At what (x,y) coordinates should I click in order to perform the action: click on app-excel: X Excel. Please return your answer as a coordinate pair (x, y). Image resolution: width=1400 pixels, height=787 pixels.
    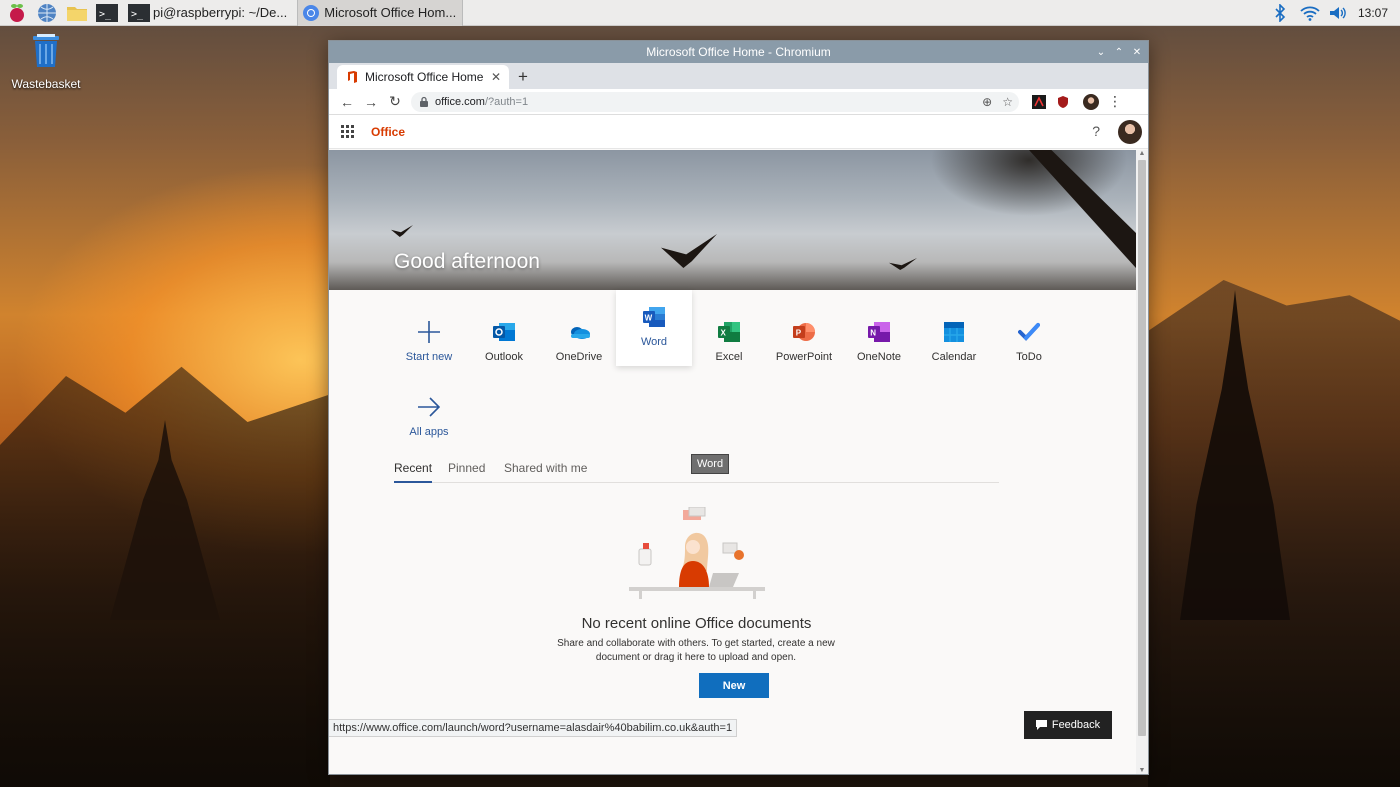
    Looking at the image, I should click on (729, 343).